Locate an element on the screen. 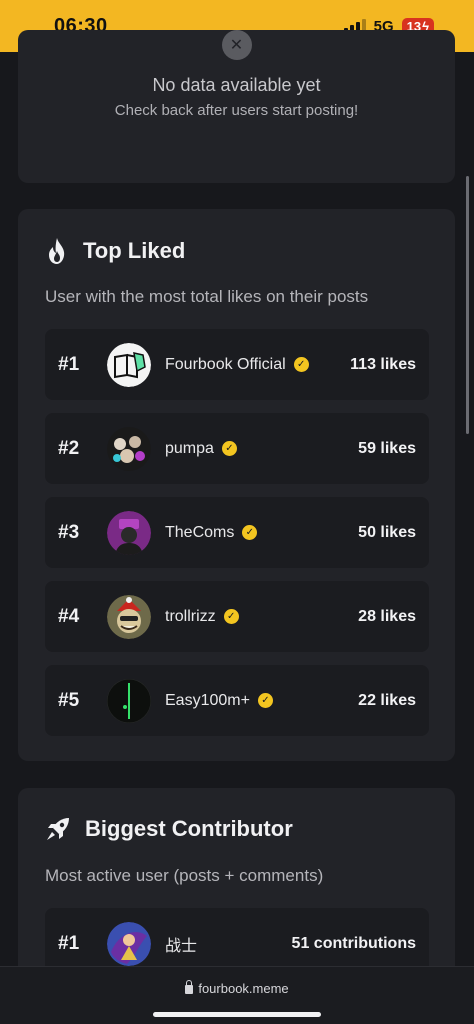 Image resolution: width=474 pixels, height=1024 pixels. leaderboard-row: #1 Fourbook Official ✓ 113 likes is located at coordinates (237, 364).